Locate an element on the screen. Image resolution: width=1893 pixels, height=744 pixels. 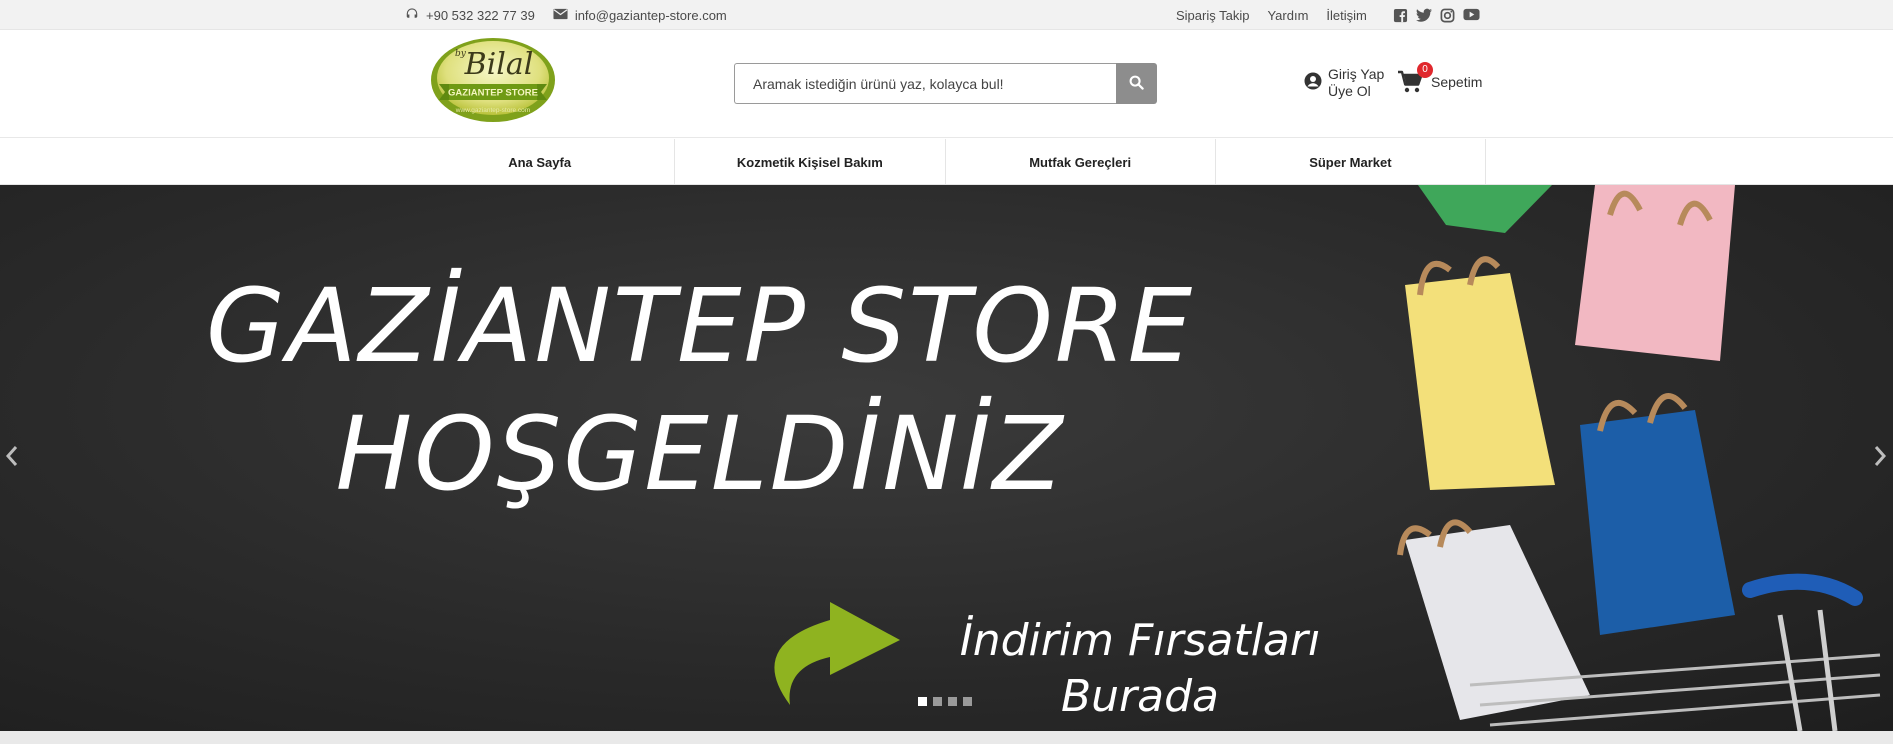
twitter-icon is located at coordinates (1423, 15).